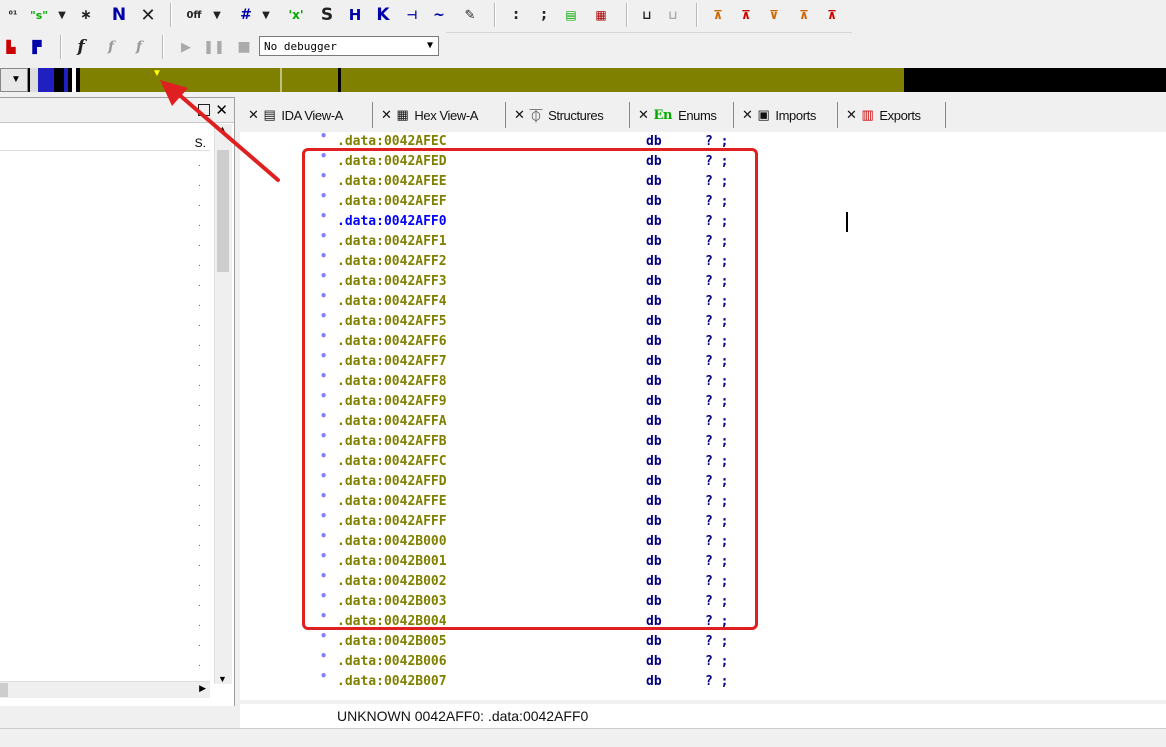 This screenshot has height=747, width=1166. What do you see at coordinates (392, 242) in the screenshot?
I see `row-address: .data:0042AFF1` at bounding box center [392, 242].